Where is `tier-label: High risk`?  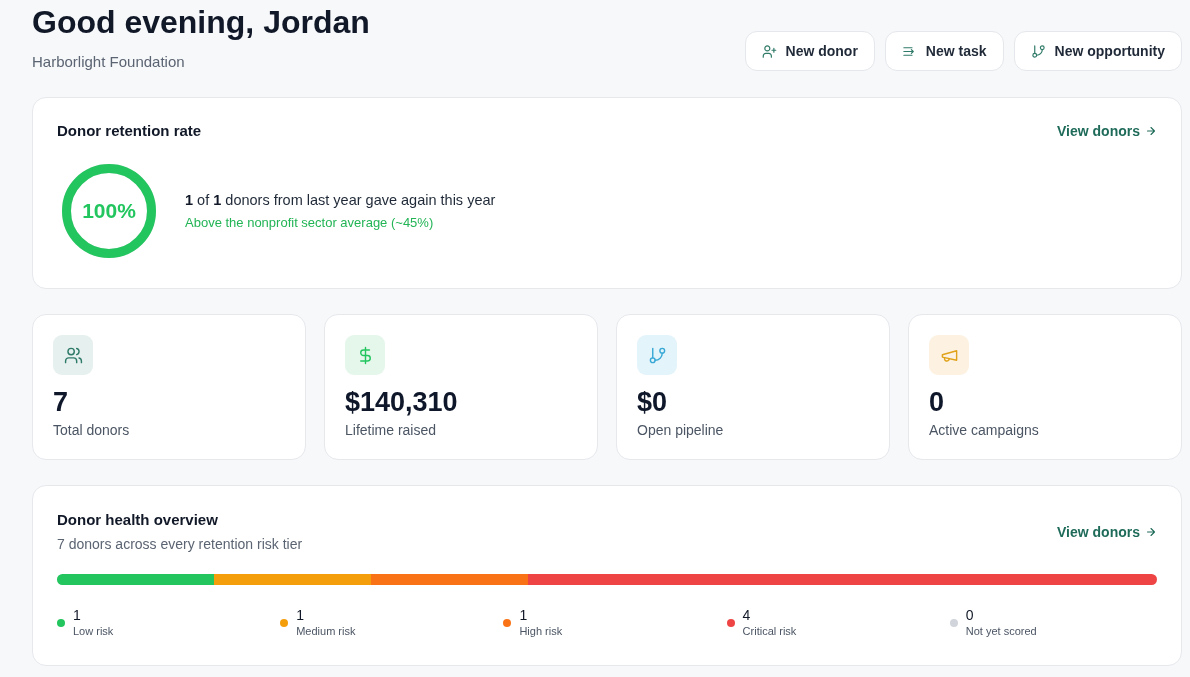 tier-label: High risk is located at coordinates (541, 631).